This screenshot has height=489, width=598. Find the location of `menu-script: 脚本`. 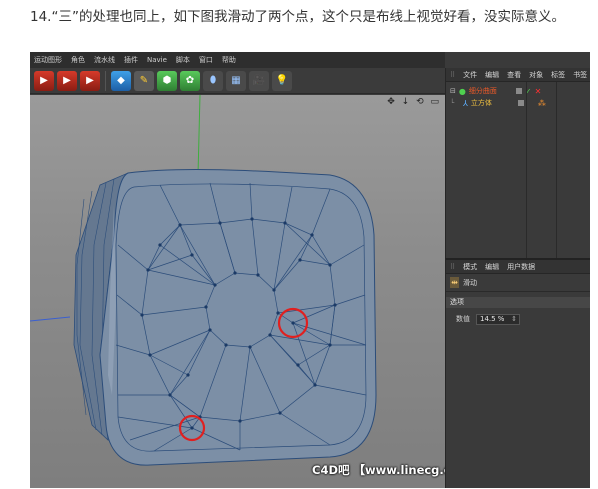

menu-script: 脚本 is located at coordinates (183, 60).